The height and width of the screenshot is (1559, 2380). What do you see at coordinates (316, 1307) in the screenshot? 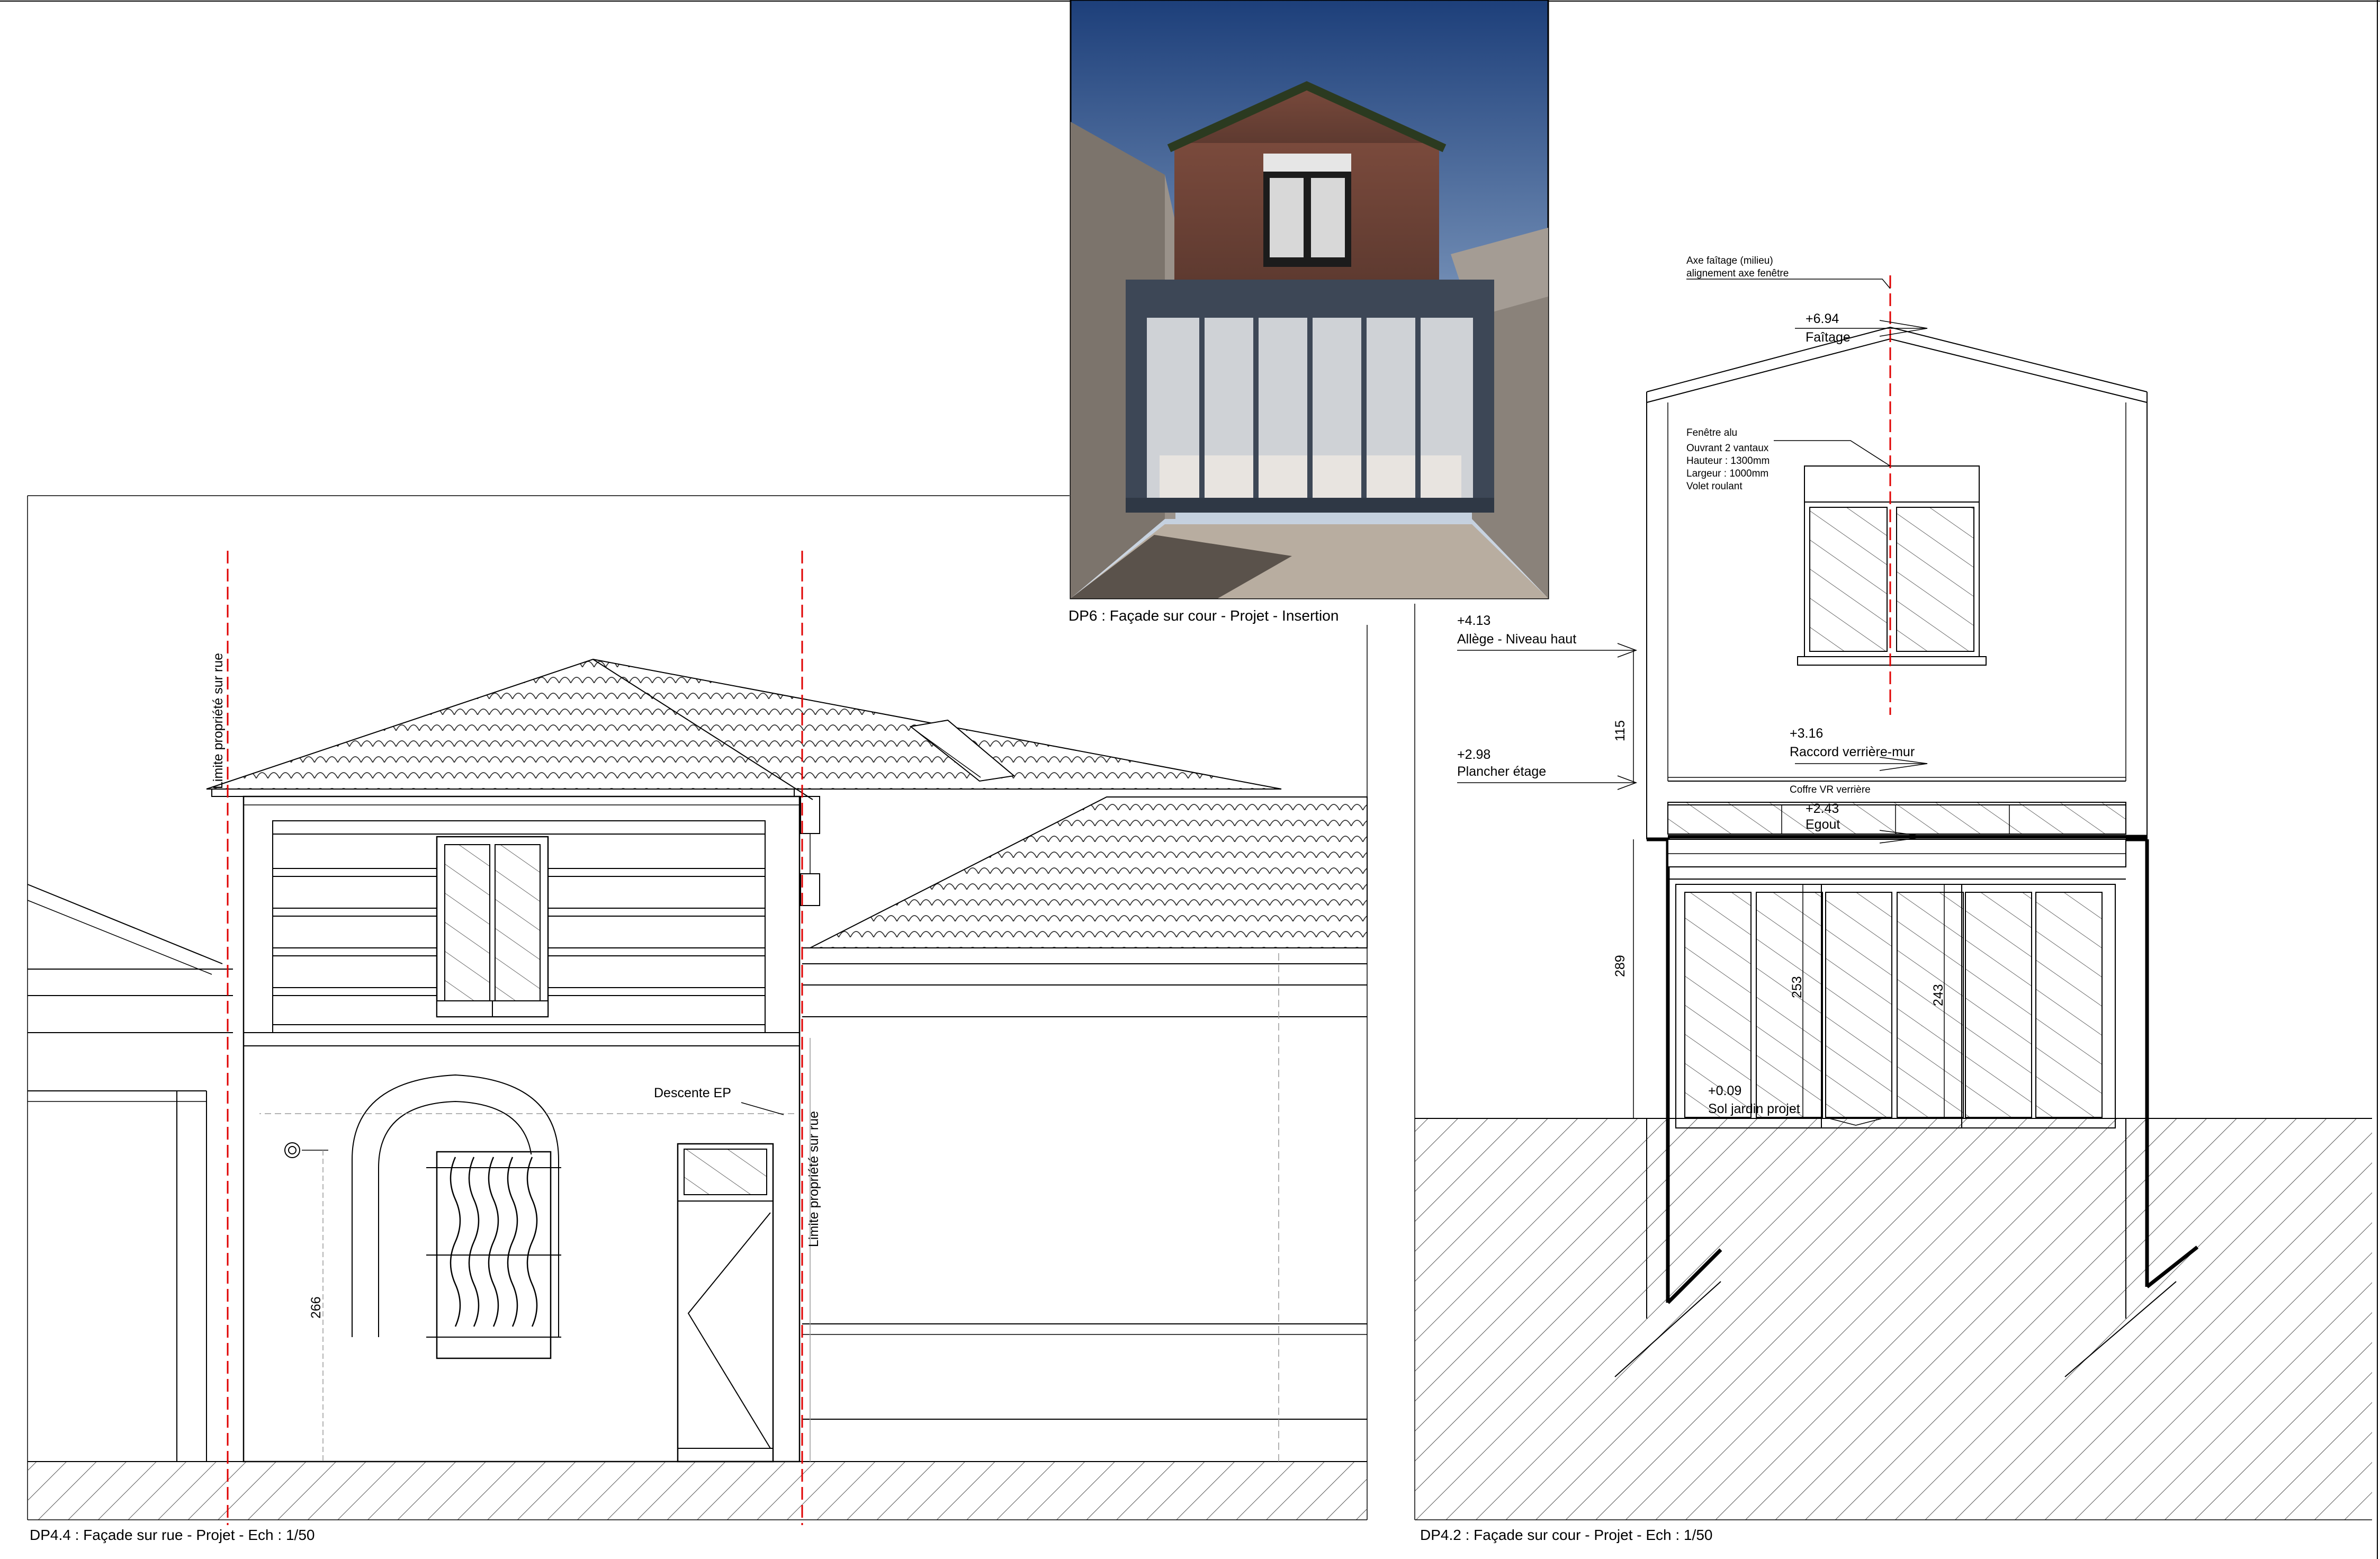
I see `street-dim-266: 266` at bounding box center [316, 1307].